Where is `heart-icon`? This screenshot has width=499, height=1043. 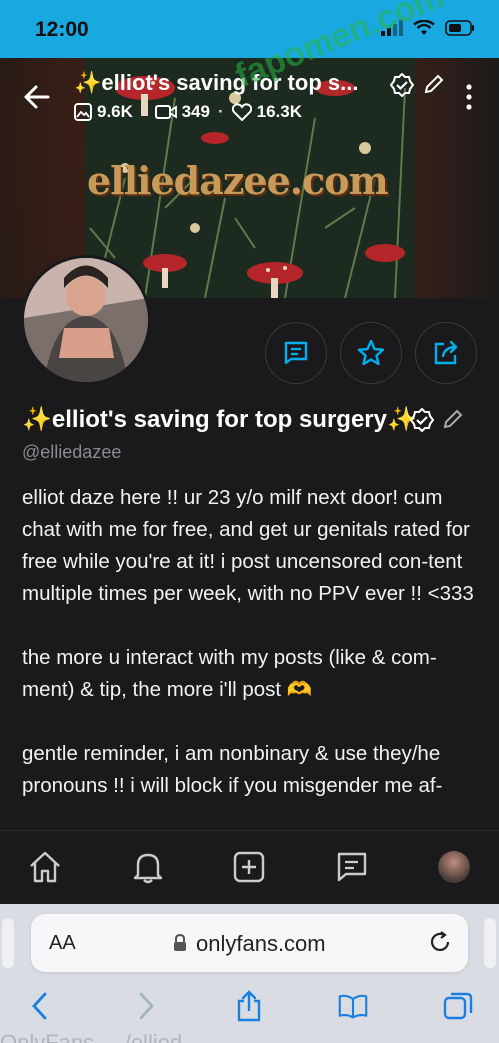
heart-icon is located at coordinates (241, 112).